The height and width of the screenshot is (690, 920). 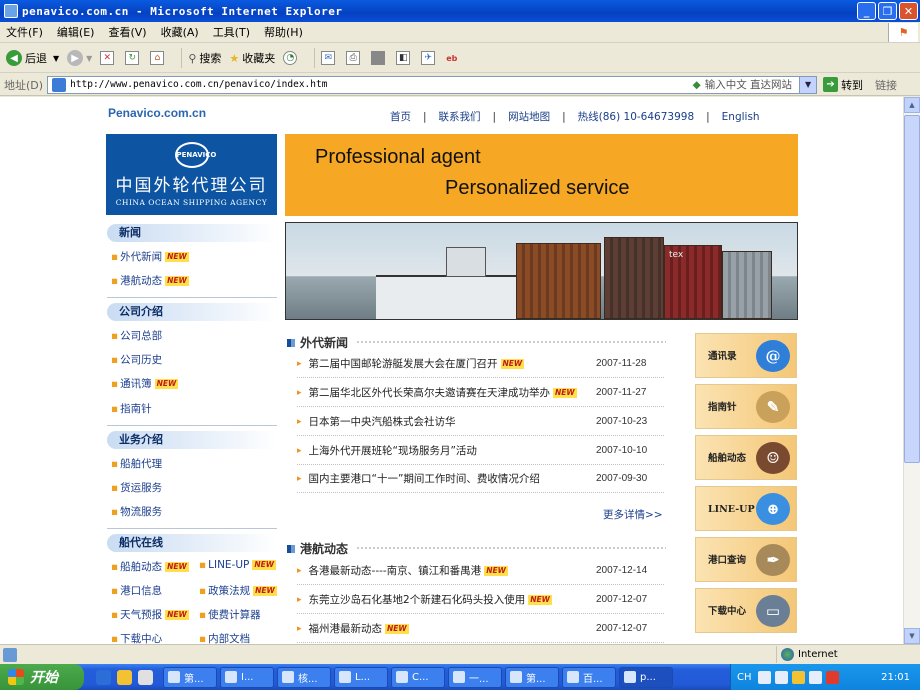 What do you see at coordinates (480, 479) in the screenshot?
I see `news-item: ▸ 国内主要港口“十一”期间工作时间、费收情况介绍 2007-09-30` at bounding box center [480, 479].